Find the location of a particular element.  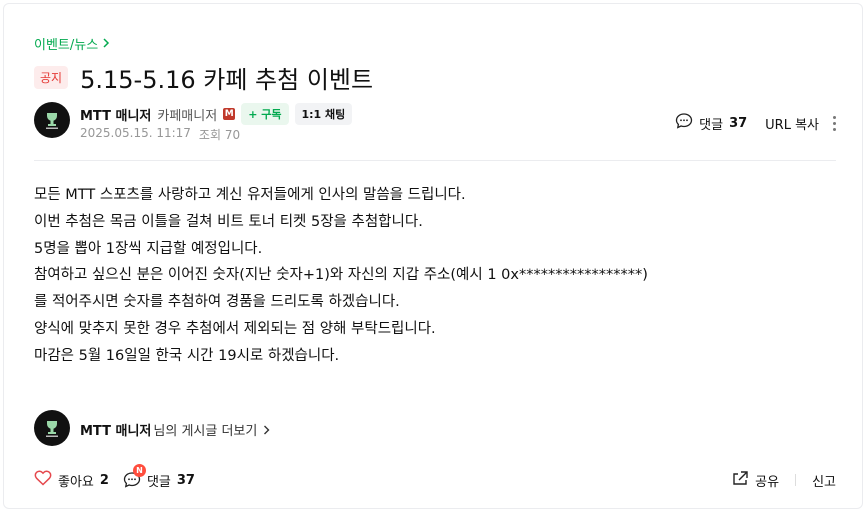

author-avatar is located at coordinates (52, 120).